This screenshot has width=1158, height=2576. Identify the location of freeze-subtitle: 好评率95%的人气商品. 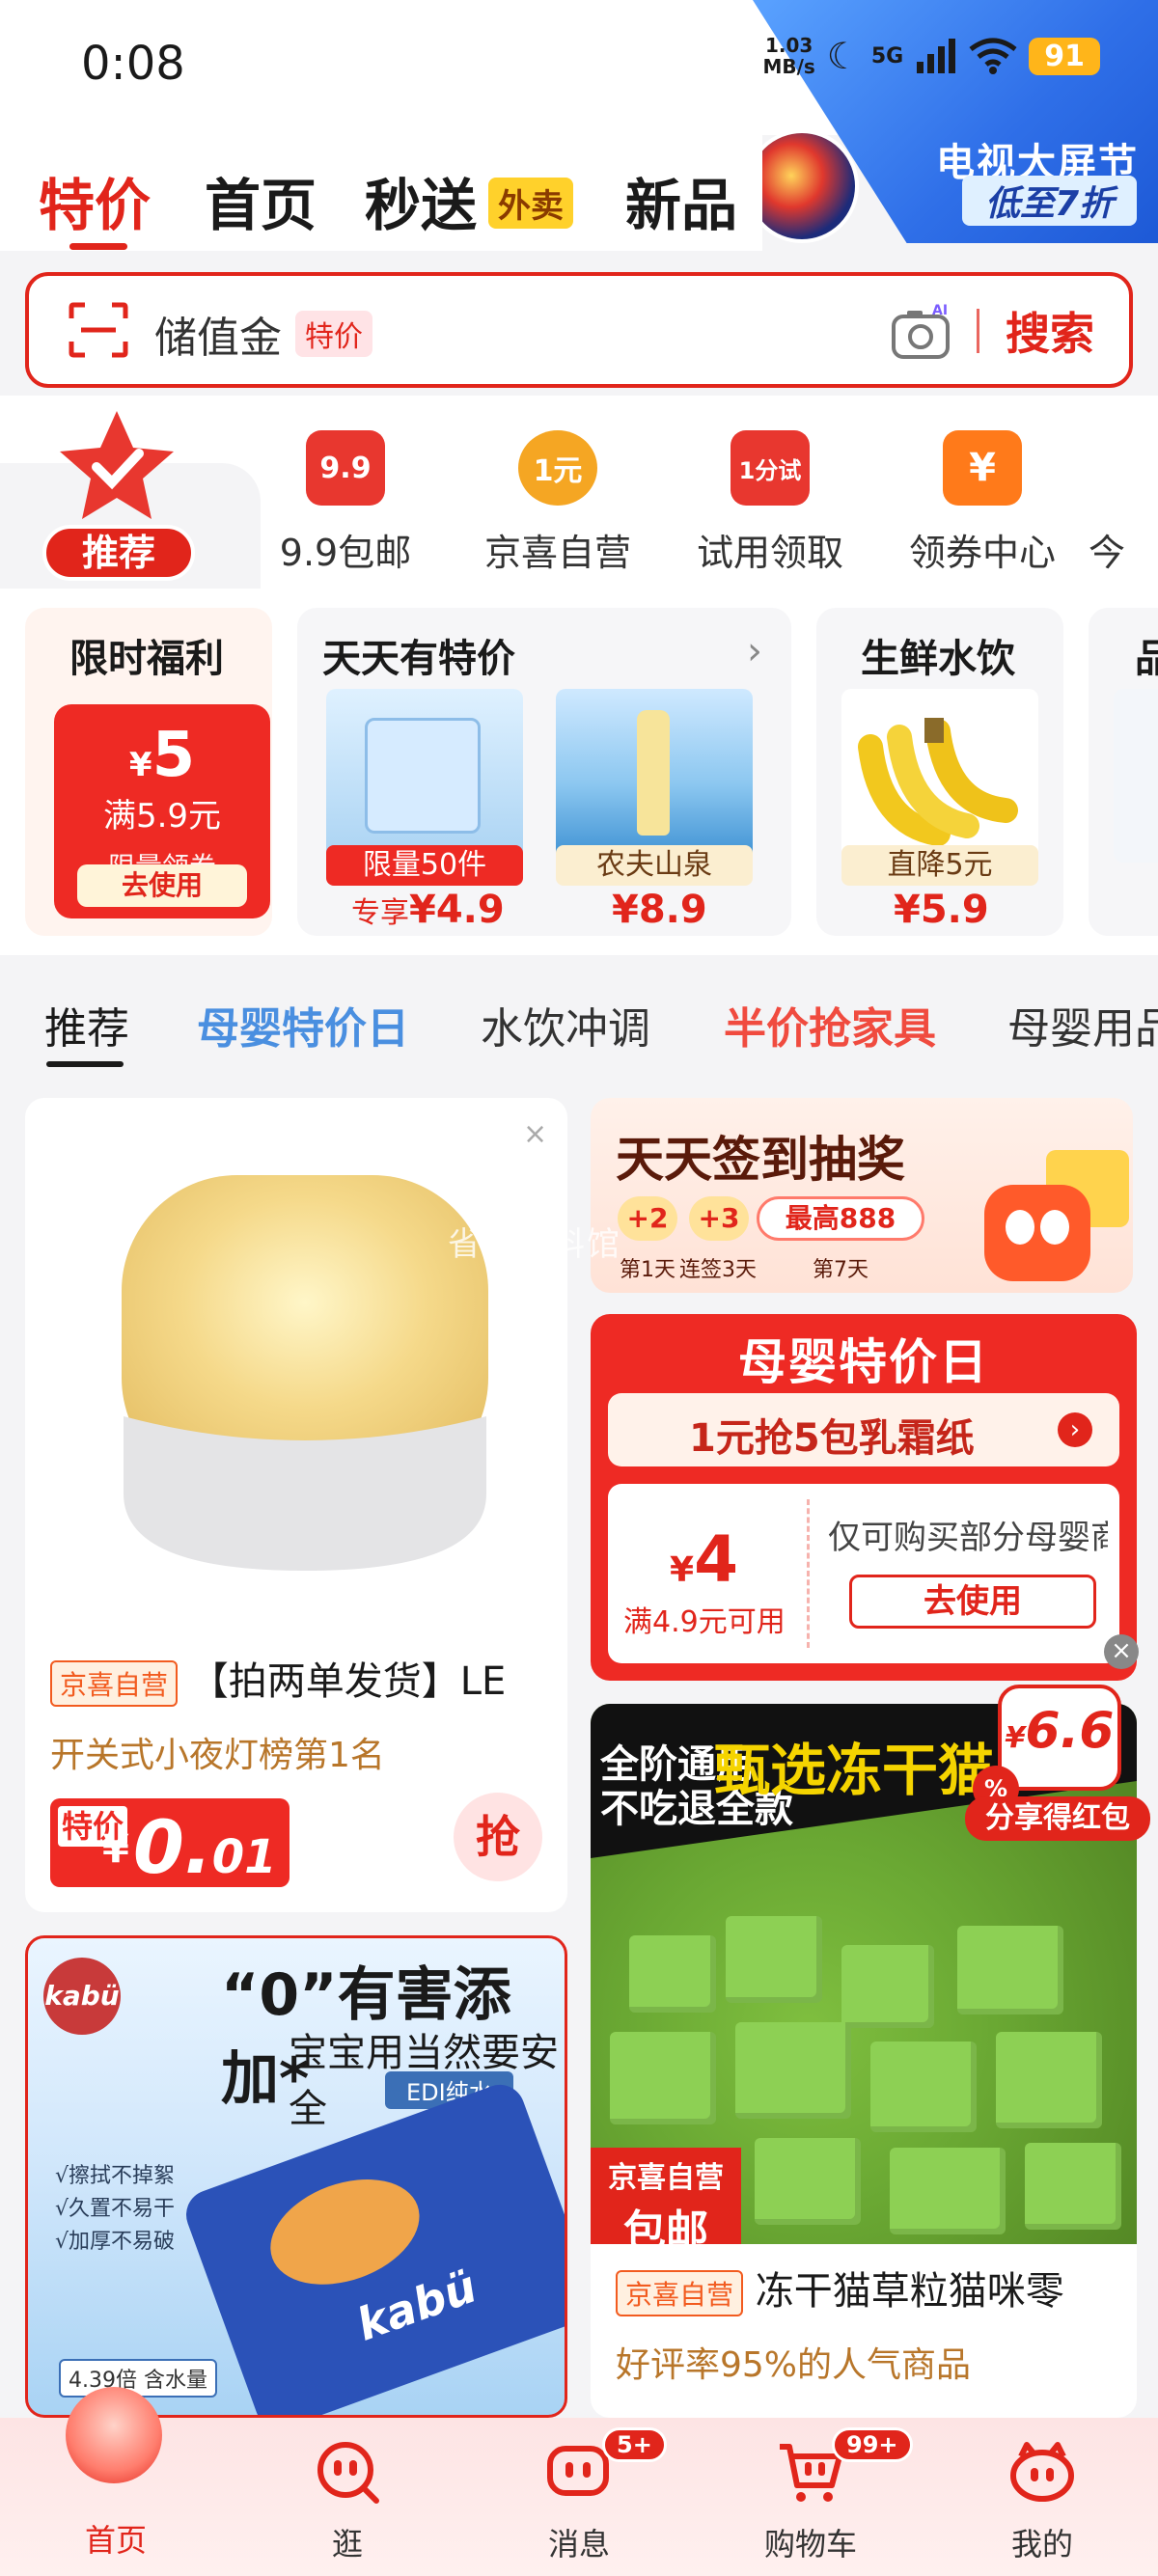
(794, 2365).